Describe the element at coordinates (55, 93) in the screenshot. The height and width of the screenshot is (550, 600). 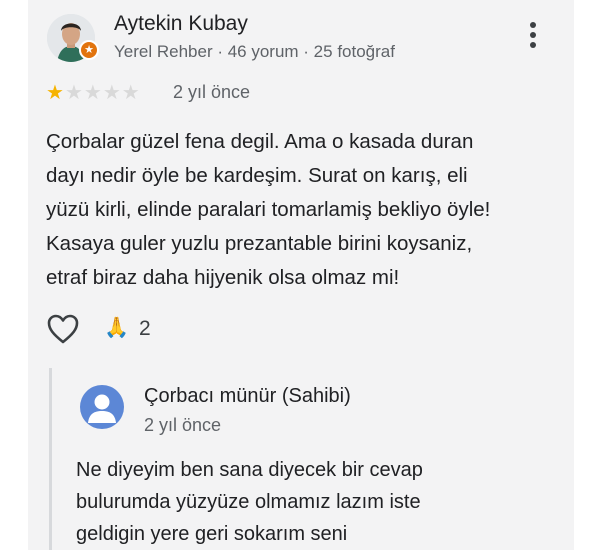
I see `star-icon-filled: ★` at that location.